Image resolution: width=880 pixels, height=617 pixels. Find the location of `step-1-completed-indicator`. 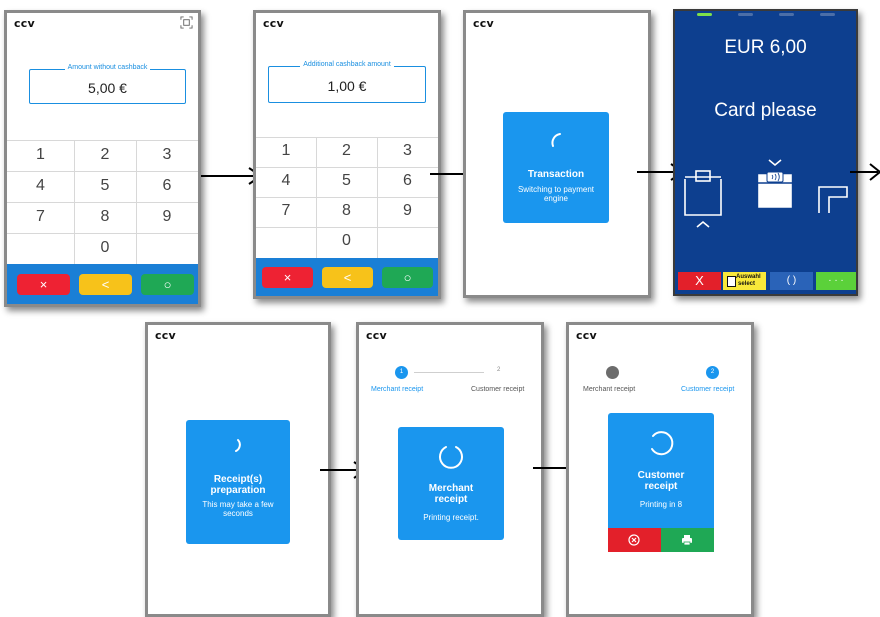

step-1-completed-indicator is located at coordinates (612, 372).